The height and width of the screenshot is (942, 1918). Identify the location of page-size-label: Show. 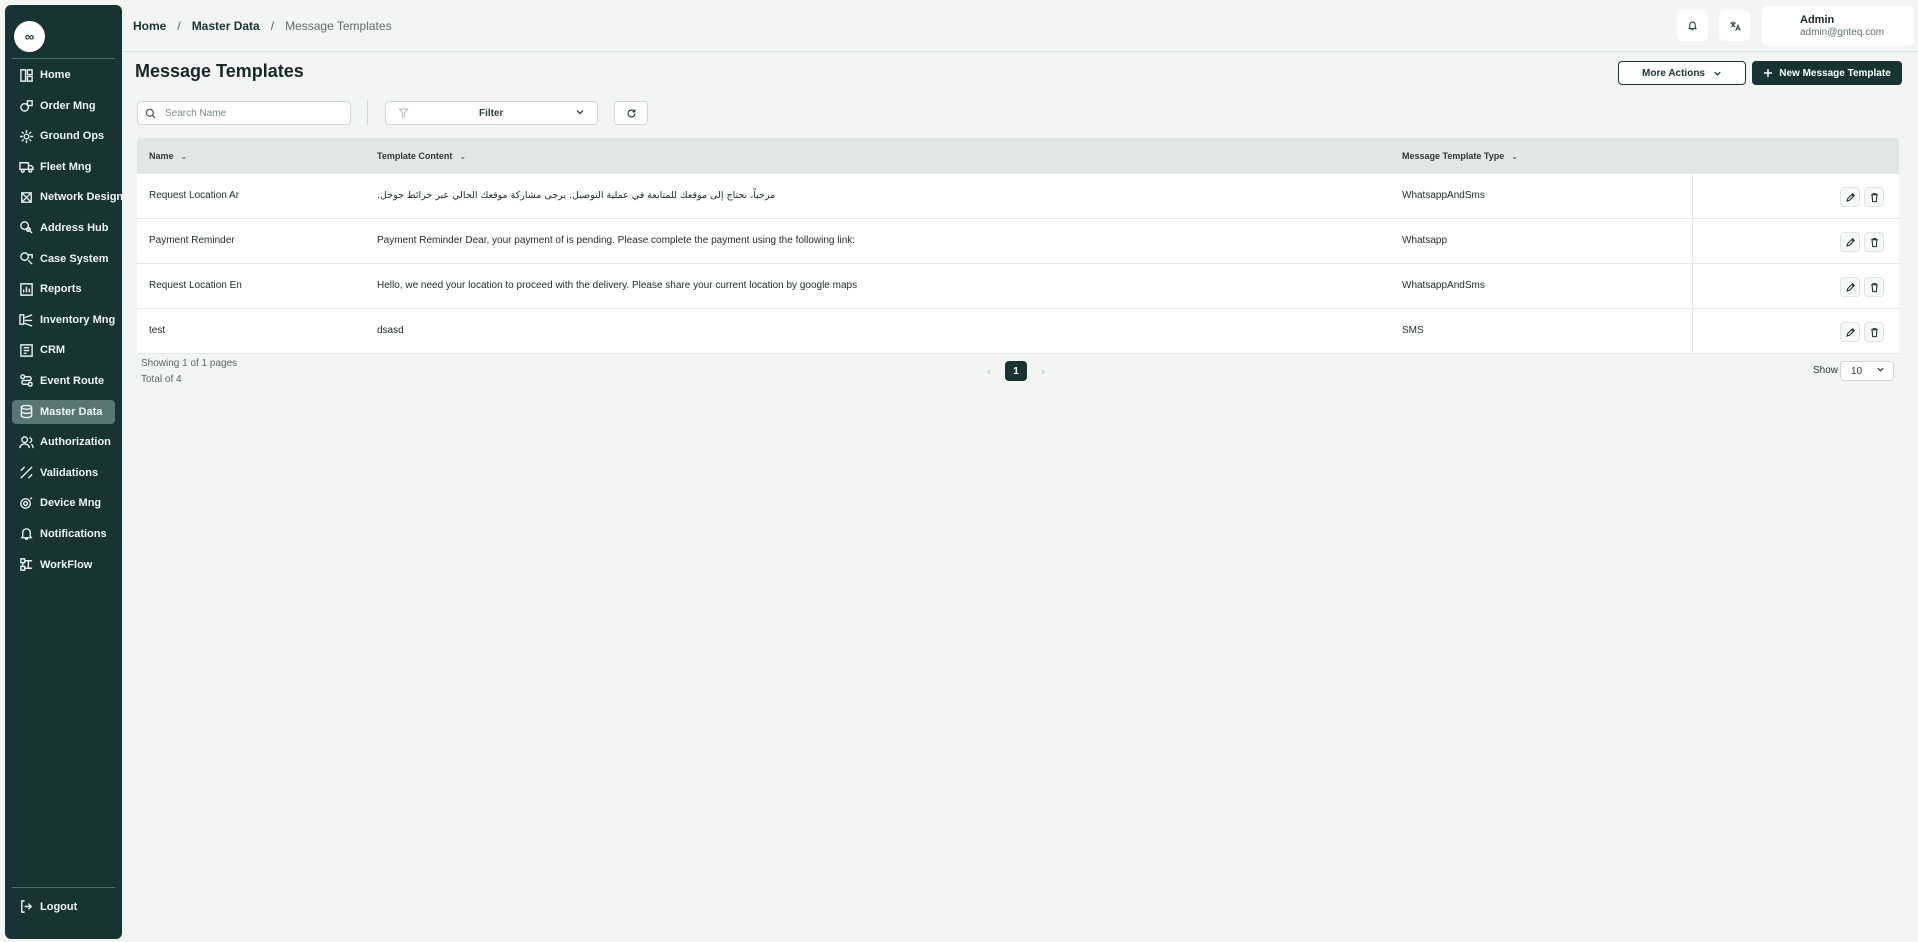
(1826, 370).